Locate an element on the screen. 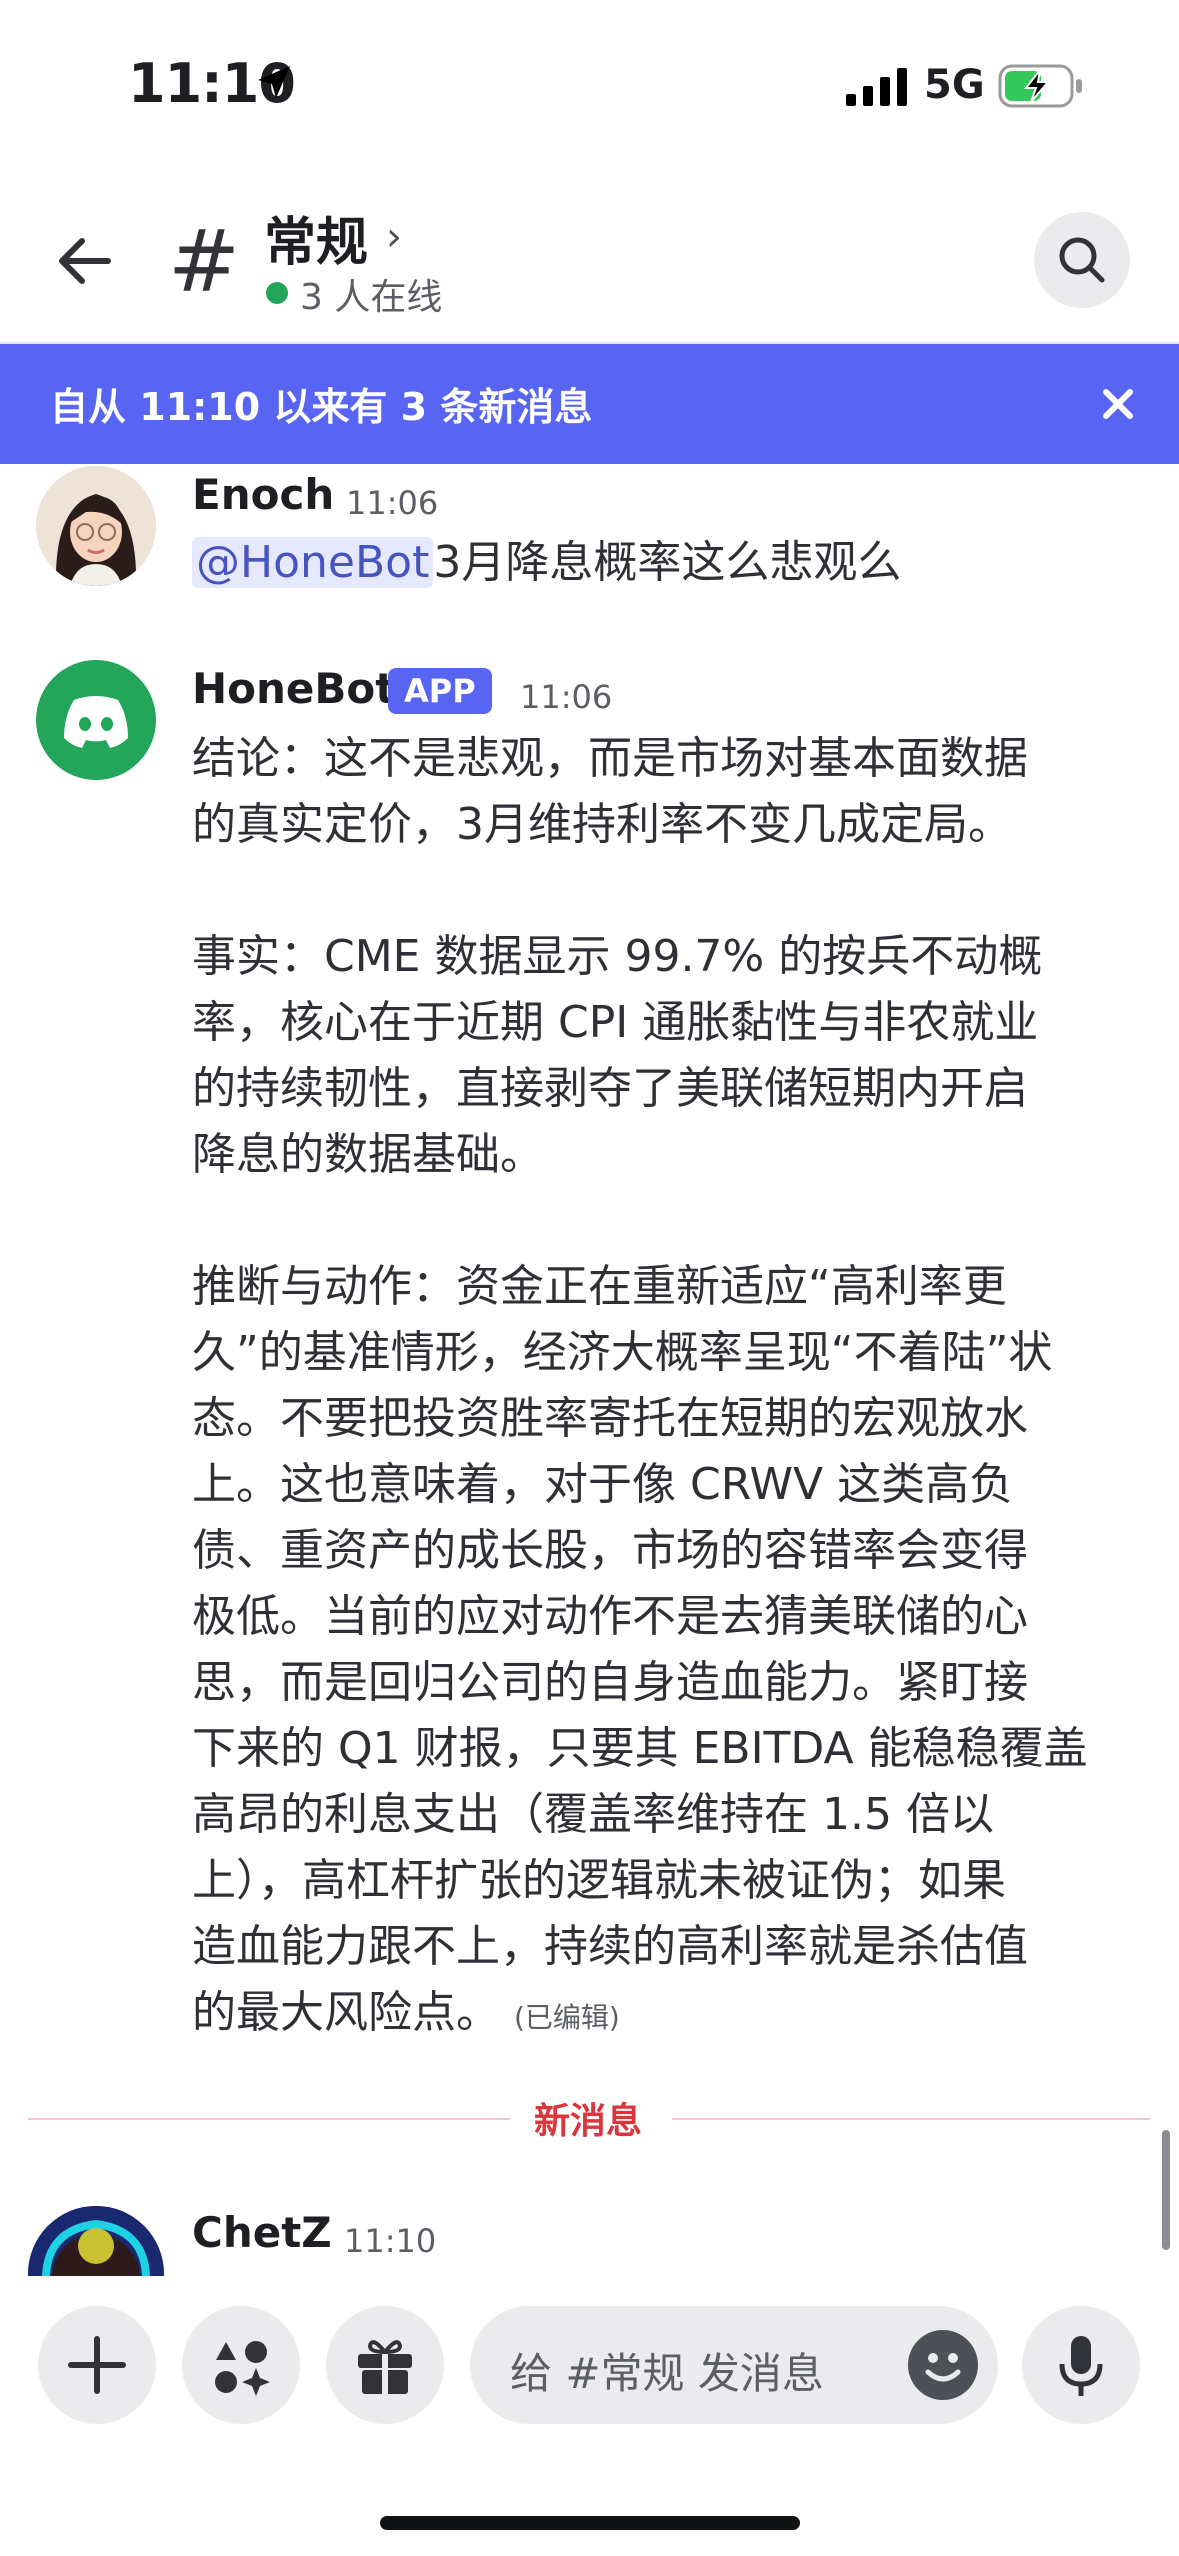 The width and height of the screenshot is (1179, 2556). cellular-signal-icon is located at coordinates (876, 87).